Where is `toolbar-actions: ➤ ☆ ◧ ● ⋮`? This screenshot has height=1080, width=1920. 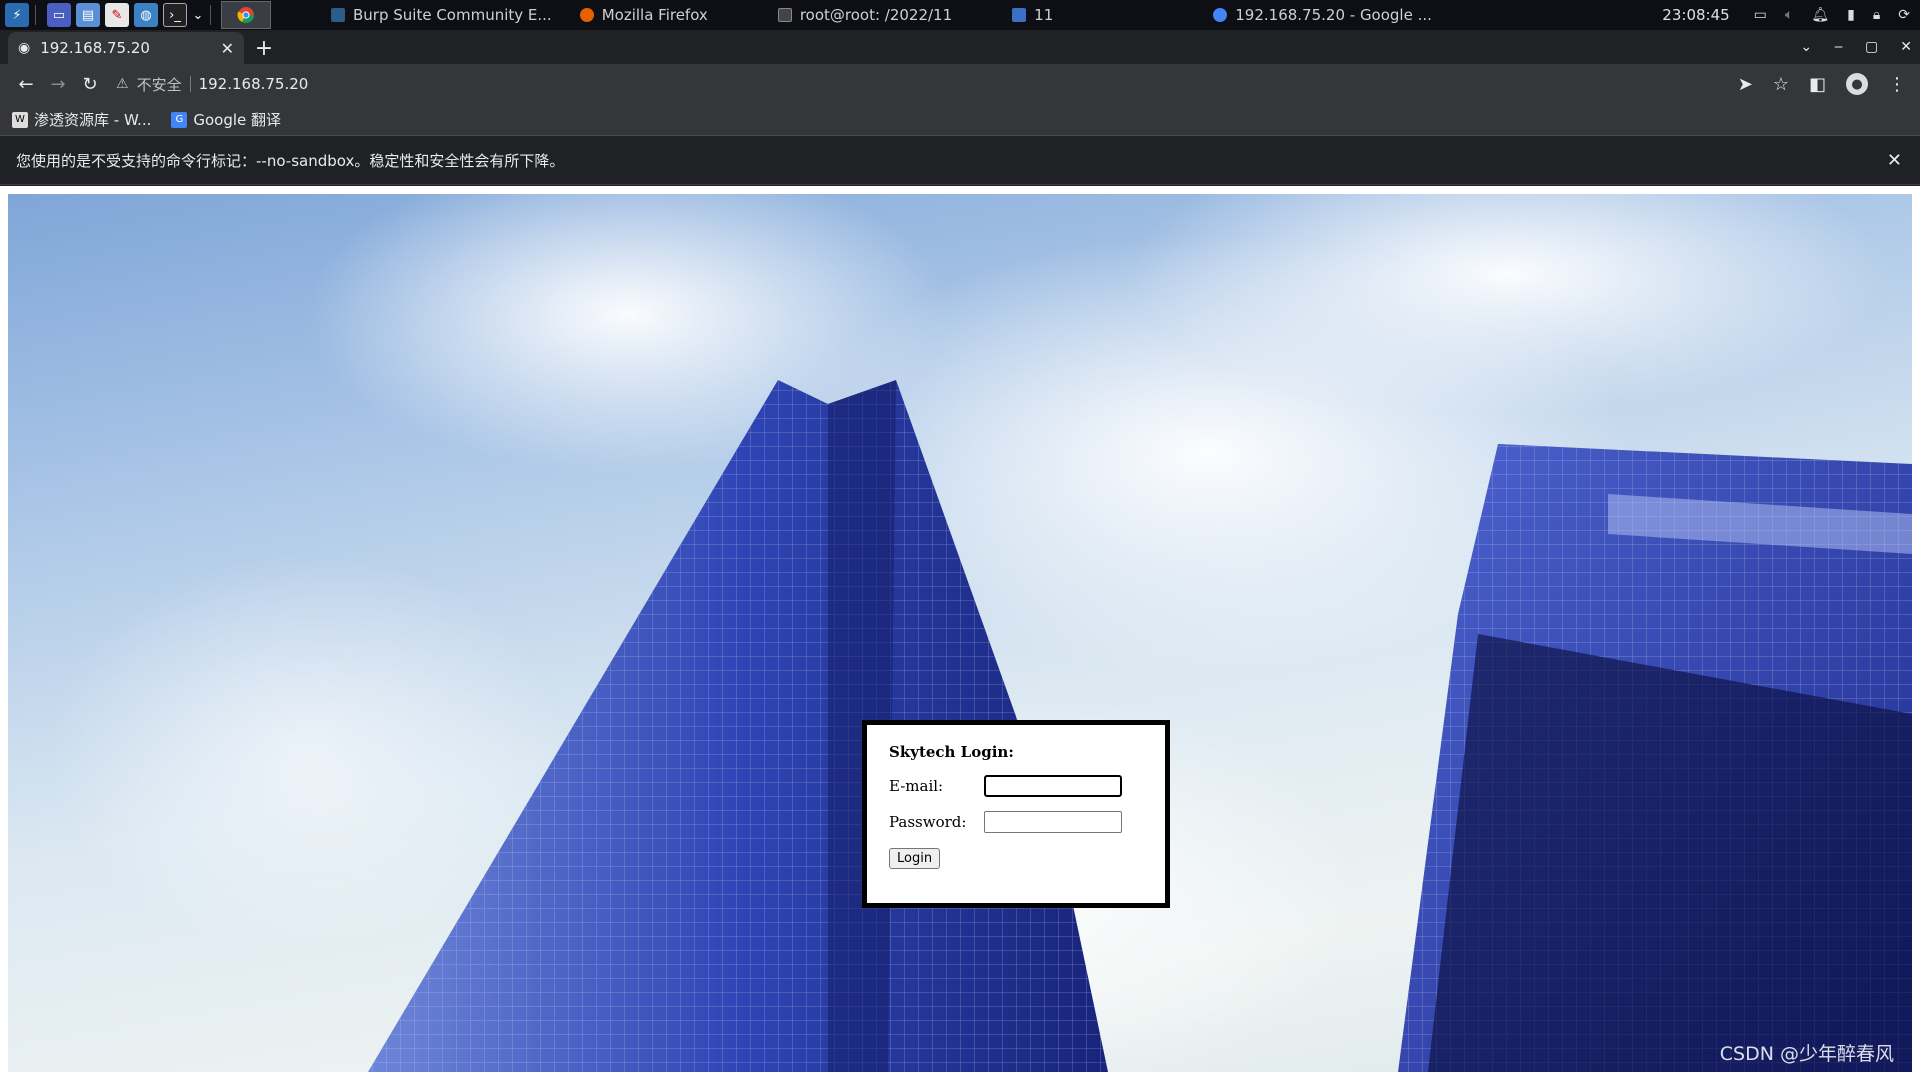
toolbar-actions: ➤ ☆ ◧ ● ⋮ is located at coordinates (1824, 84).